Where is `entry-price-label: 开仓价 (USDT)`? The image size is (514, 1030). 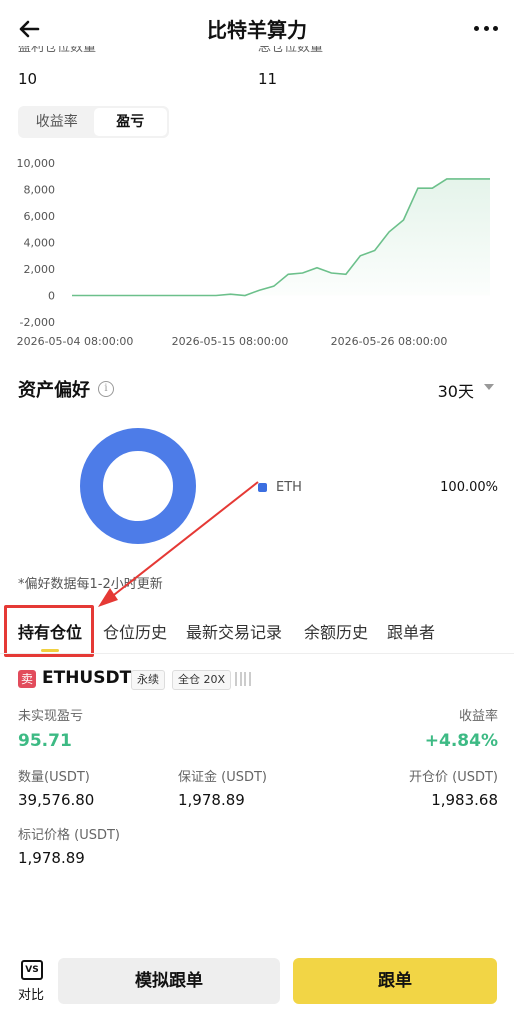 entry-price-label: 开仓价 (USDT) is located at coordinates (453, 777).